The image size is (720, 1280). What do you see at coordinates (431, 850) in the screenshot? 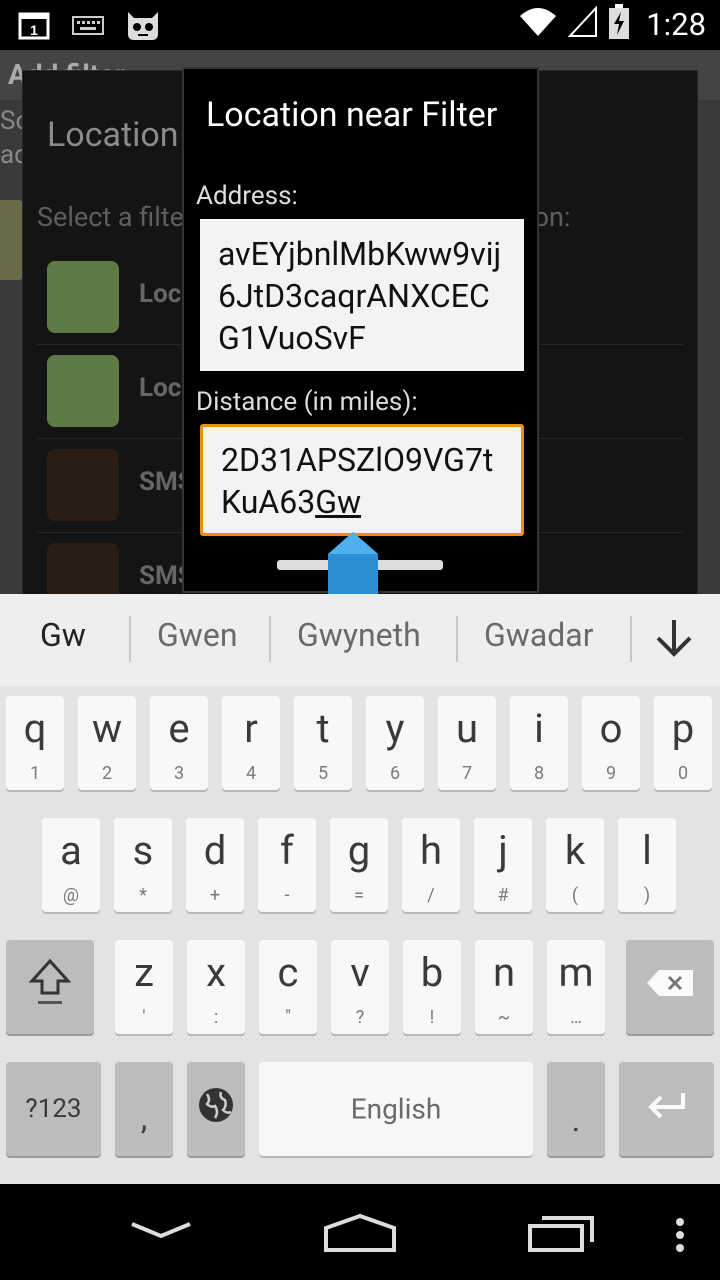
I see `key-letter: h` at bounding box center [431, 850].